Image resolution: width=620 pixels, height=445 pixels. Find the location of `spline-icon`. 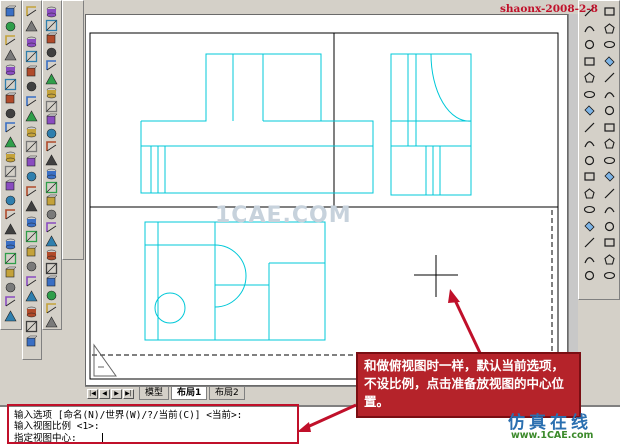

spline-icon is located at coordinates (589, 143).